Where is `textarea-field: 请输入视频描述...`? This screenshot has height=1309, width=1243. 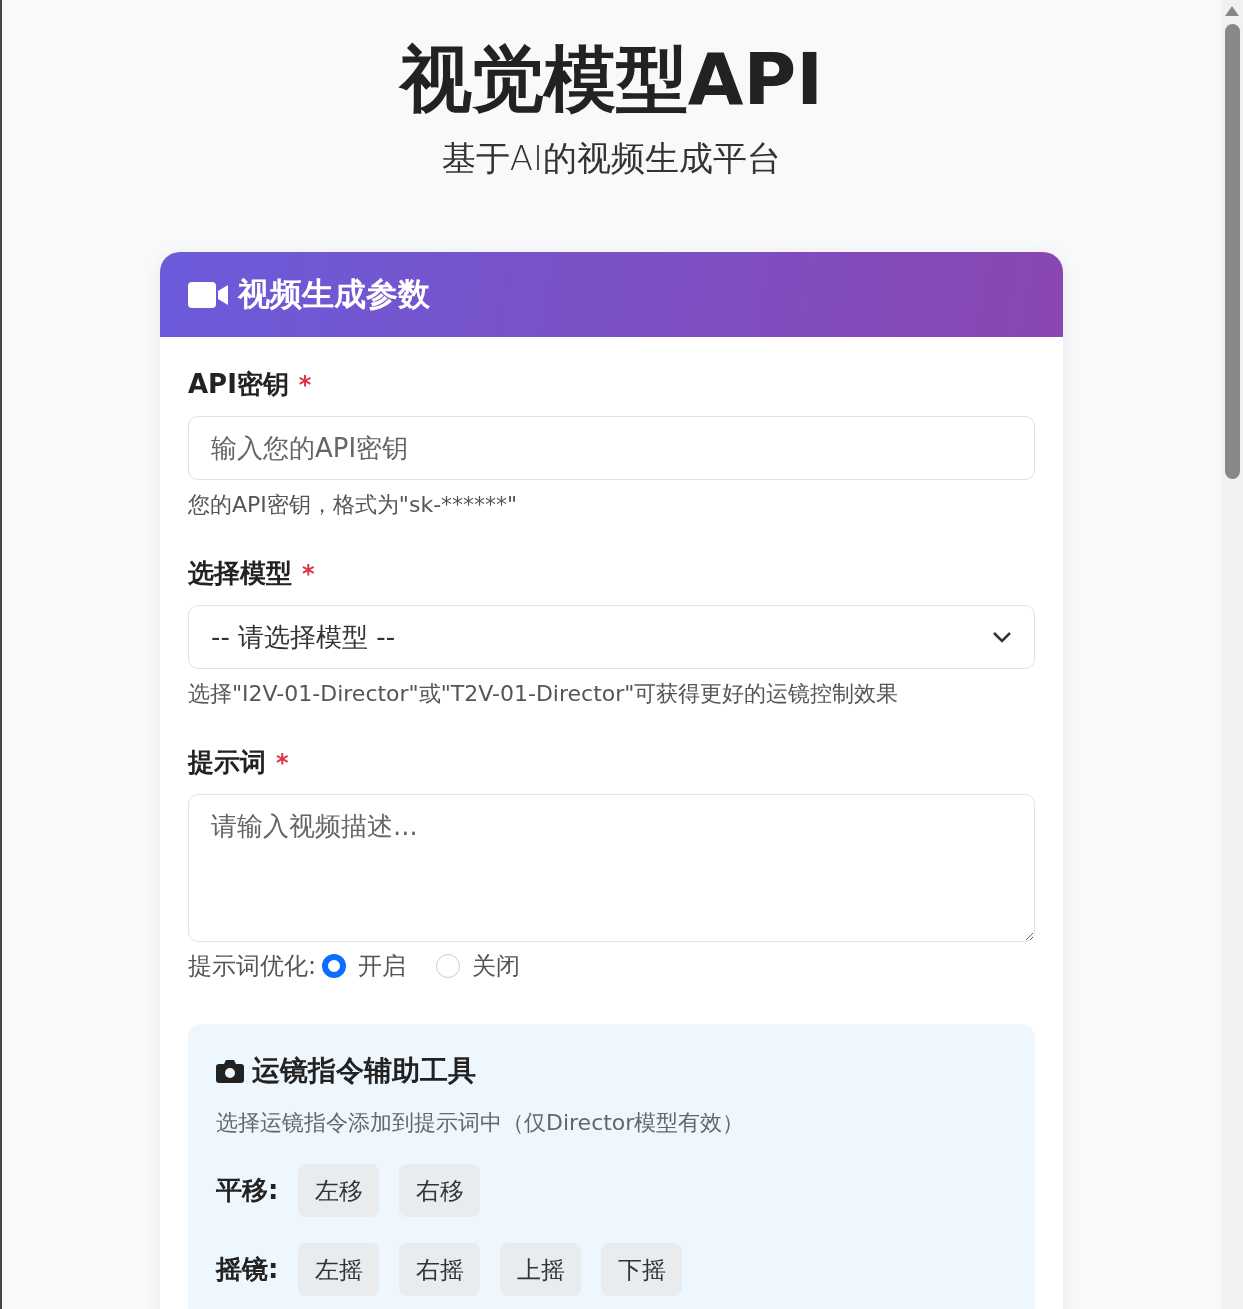
textarea-field: 请输入视频描述... is located at coordinates (611, 868).